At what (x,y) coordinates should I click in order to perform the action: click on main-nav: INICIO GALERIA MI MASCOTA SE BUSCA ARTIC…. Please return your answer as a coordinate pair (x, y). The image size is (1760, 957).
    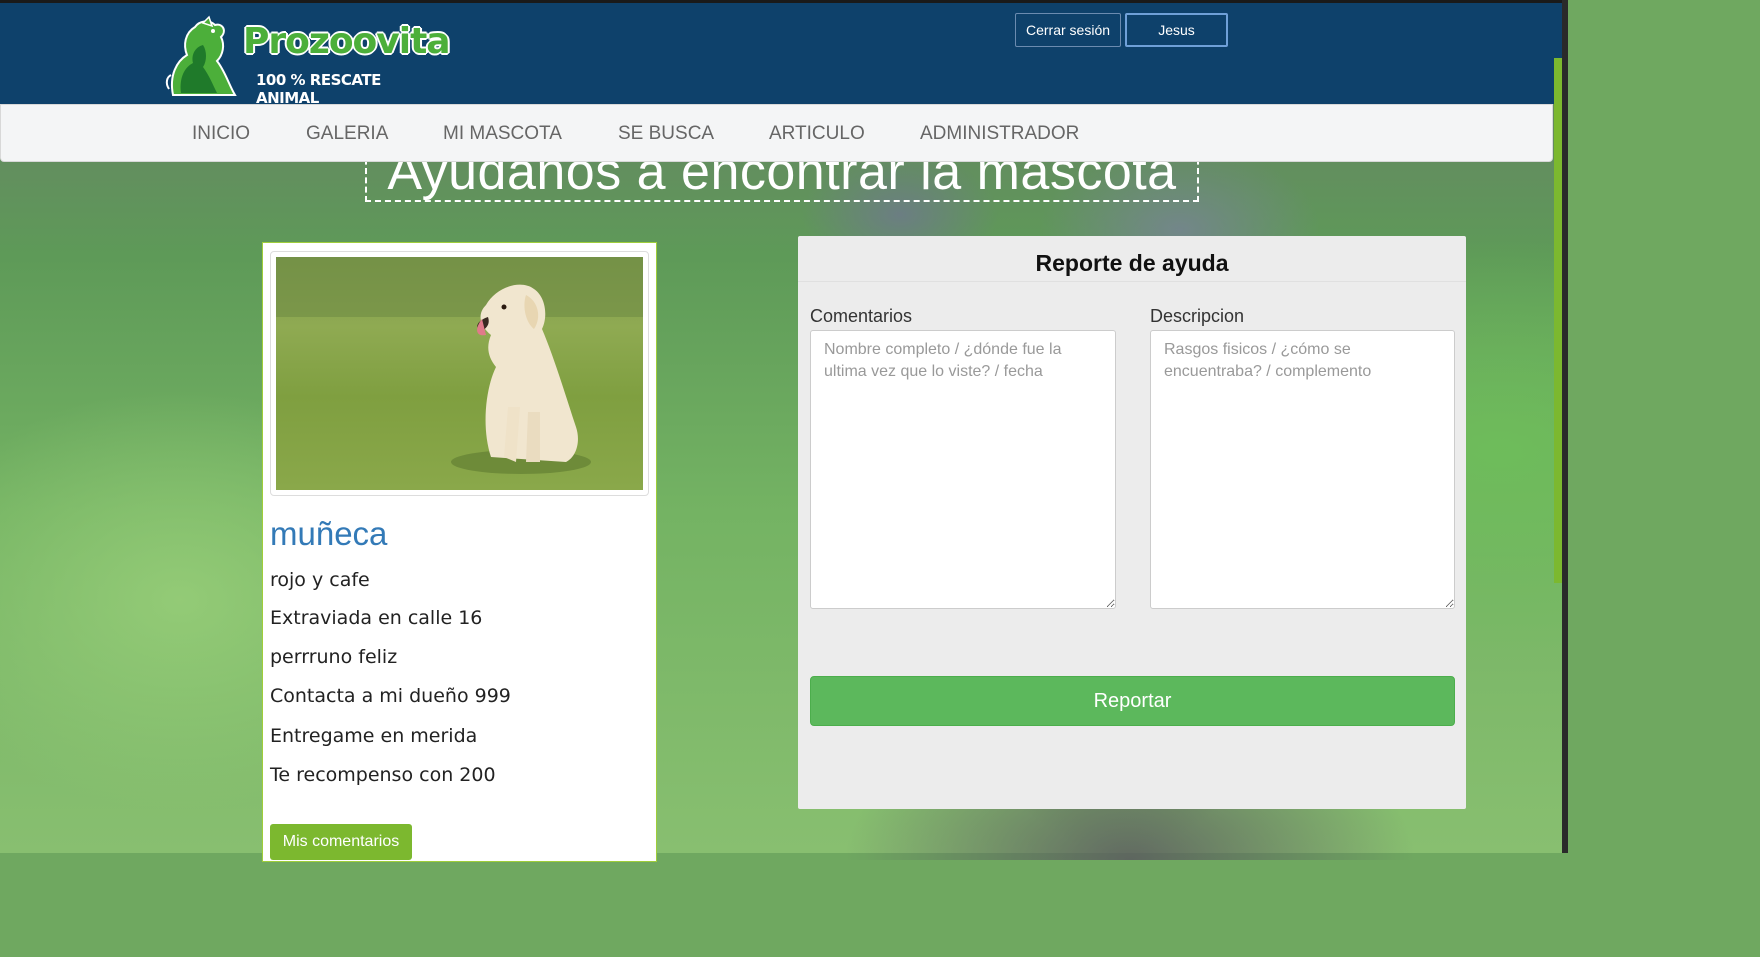
    Looking at the image, I should click on (776, 133).